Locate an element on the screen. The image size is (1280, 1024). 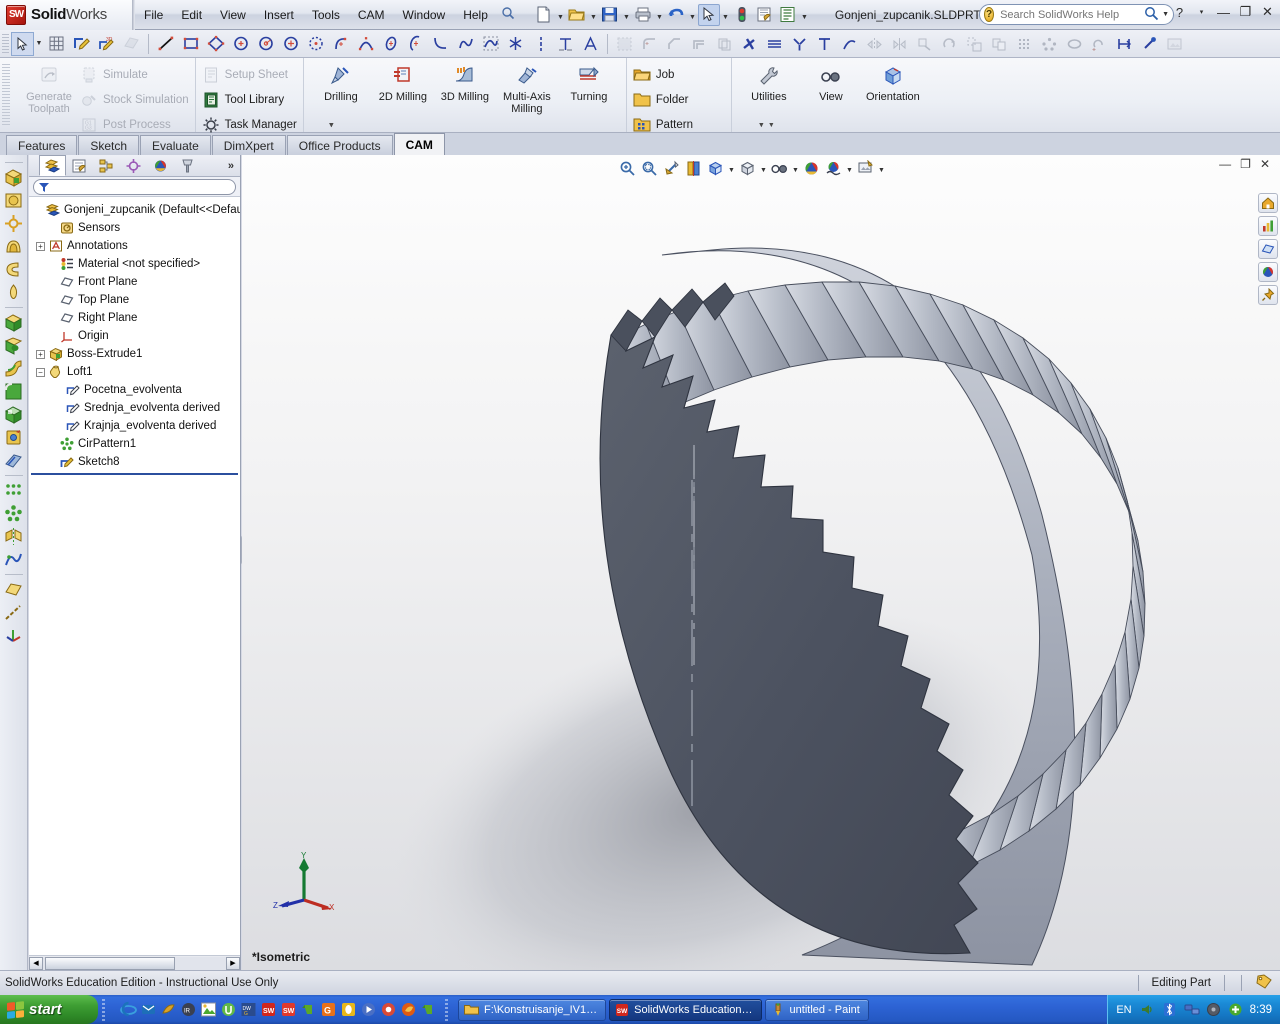
save-dropdown: ▼ is located at coordinates (626, 15).